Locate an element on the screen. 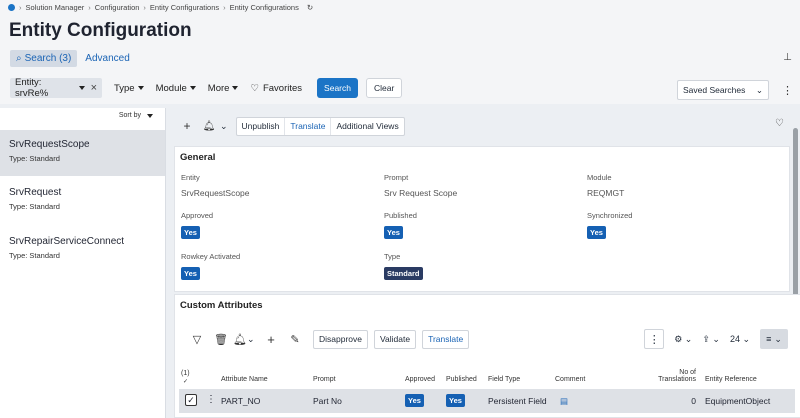  column-field-type: Field Type is located at coordinates (504, 379).